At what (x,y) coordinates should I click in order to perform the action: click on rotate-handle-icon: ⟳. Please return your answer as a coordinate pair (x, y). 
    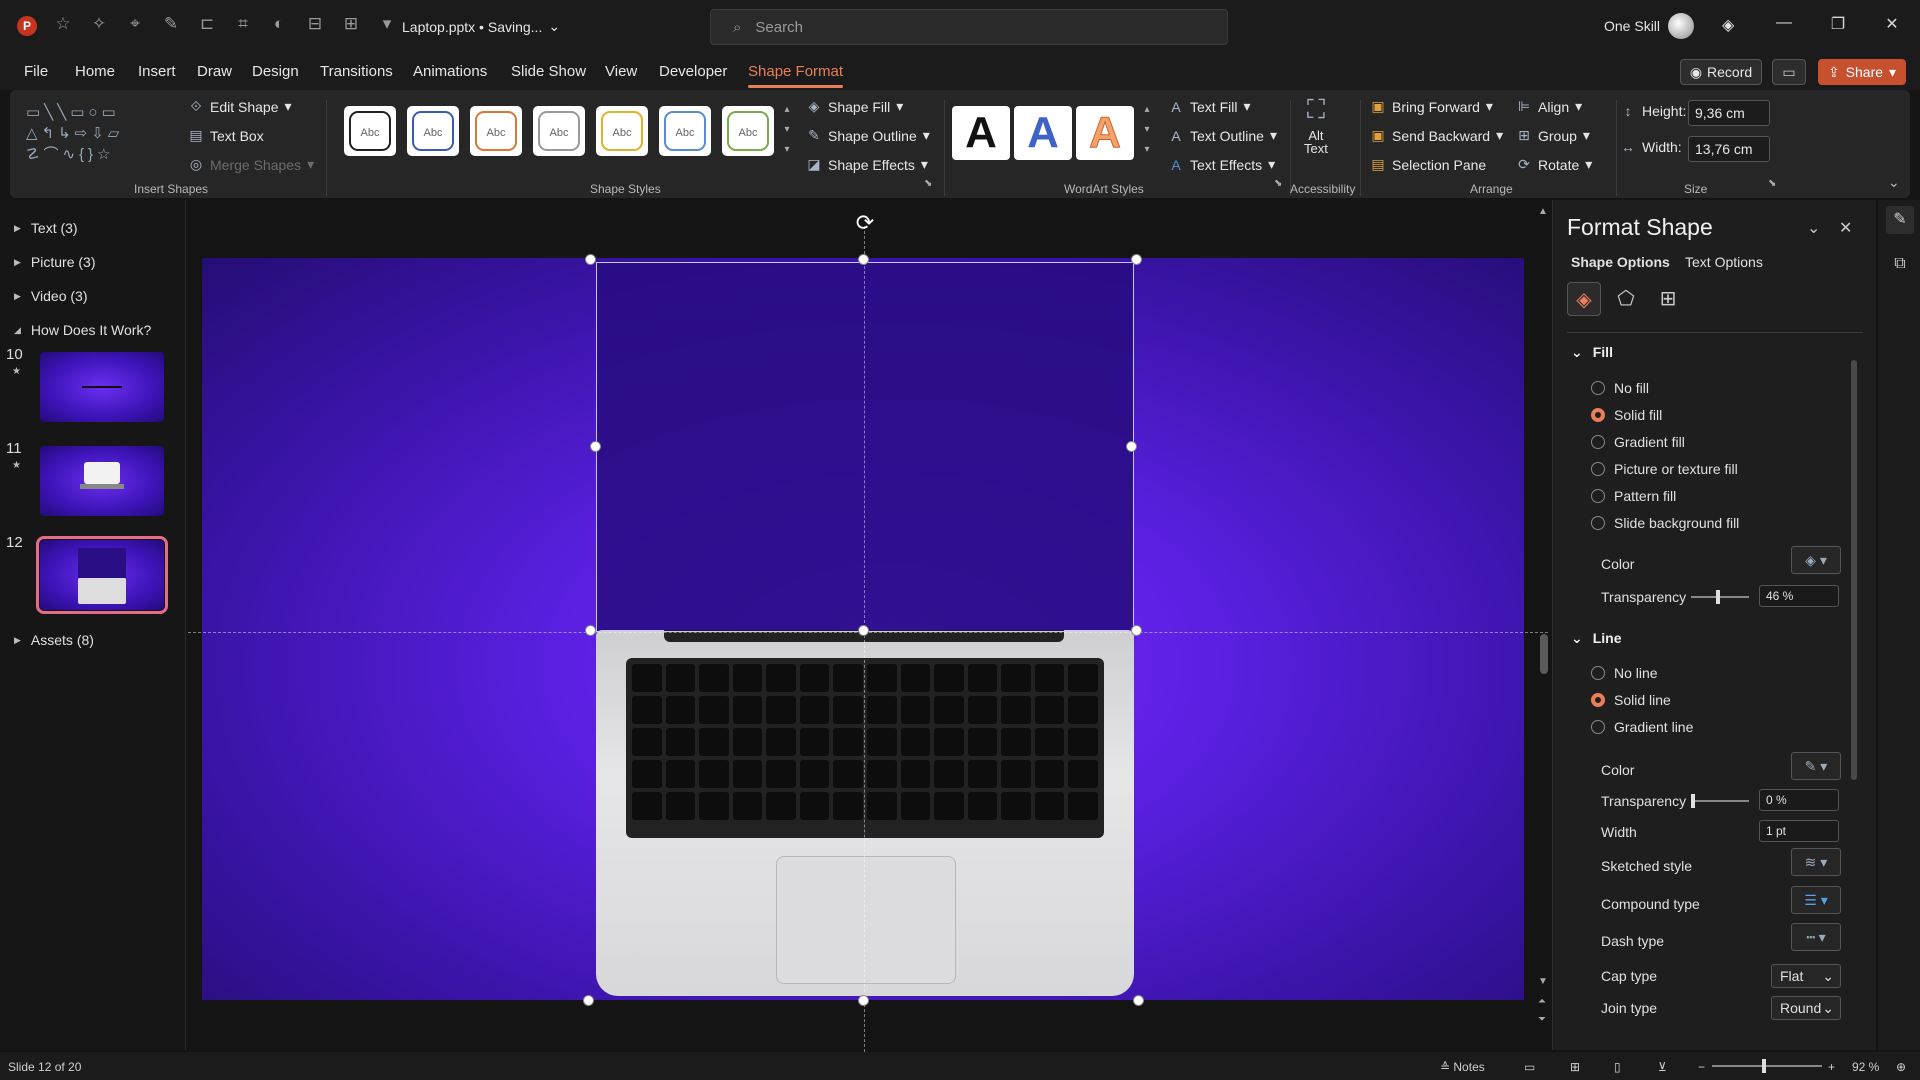
    Looking at the image, I should click on (865, 223).